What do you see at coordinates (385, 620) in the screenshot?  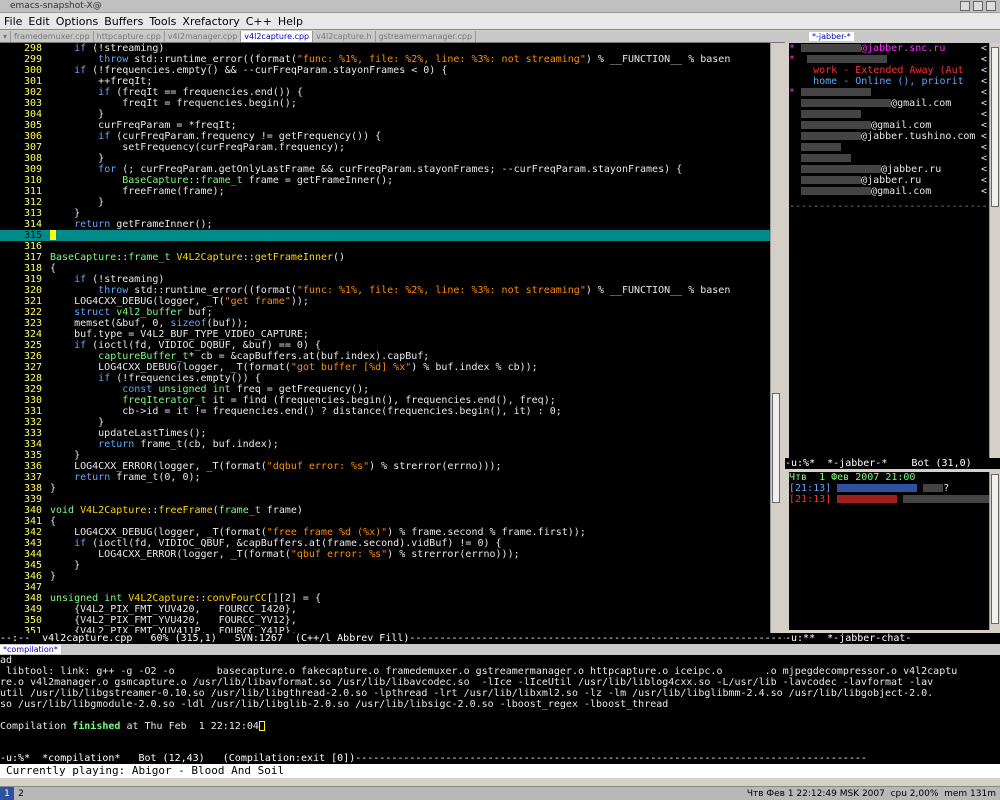 I see `code-line: 350 {V4L2_PIX_FMT_YVU420, FOURCC_YV12},` at bounding box center [385, 620].